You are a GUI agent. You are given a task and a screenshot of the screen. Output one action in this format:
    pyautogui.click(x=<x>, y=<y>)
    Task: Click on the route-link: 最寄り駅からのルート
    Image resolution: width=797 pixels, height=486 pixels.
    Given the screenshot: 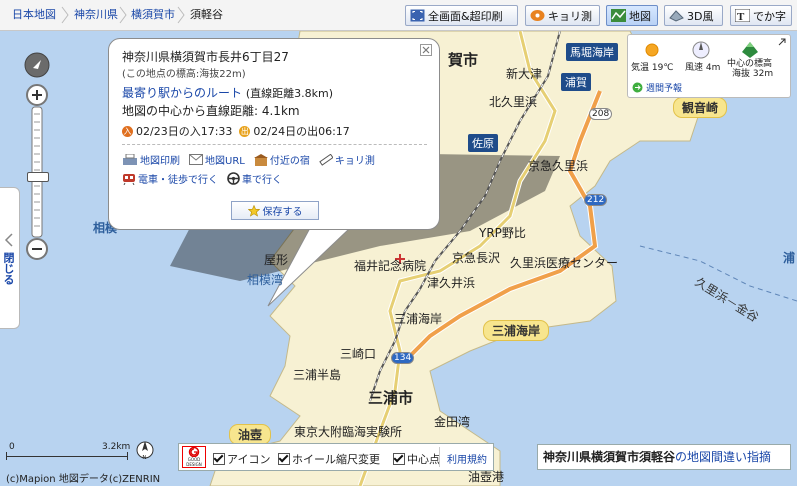 What is the action you would take?
    pyautogui.click(x=182, y=93)
    